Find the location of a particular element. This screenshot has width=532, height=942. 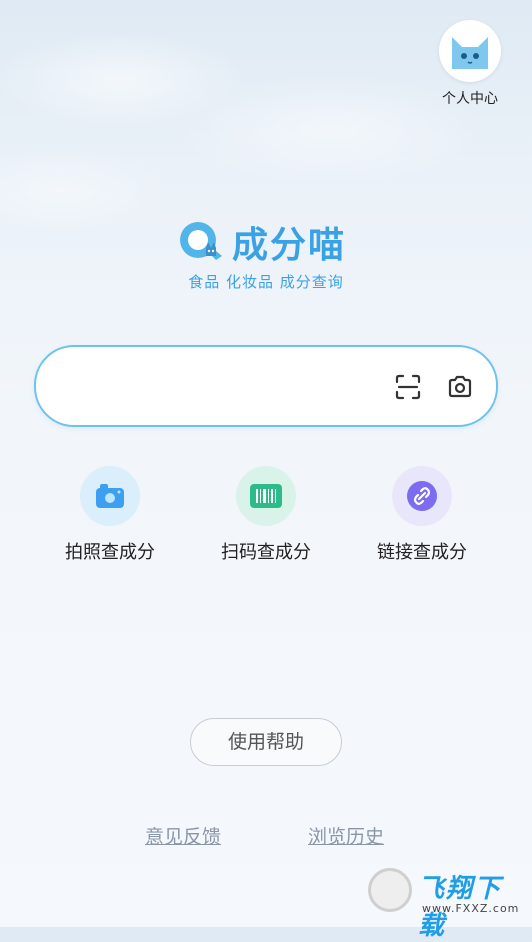

profile-label: 个人中心 is located at coordinates (470, 98).